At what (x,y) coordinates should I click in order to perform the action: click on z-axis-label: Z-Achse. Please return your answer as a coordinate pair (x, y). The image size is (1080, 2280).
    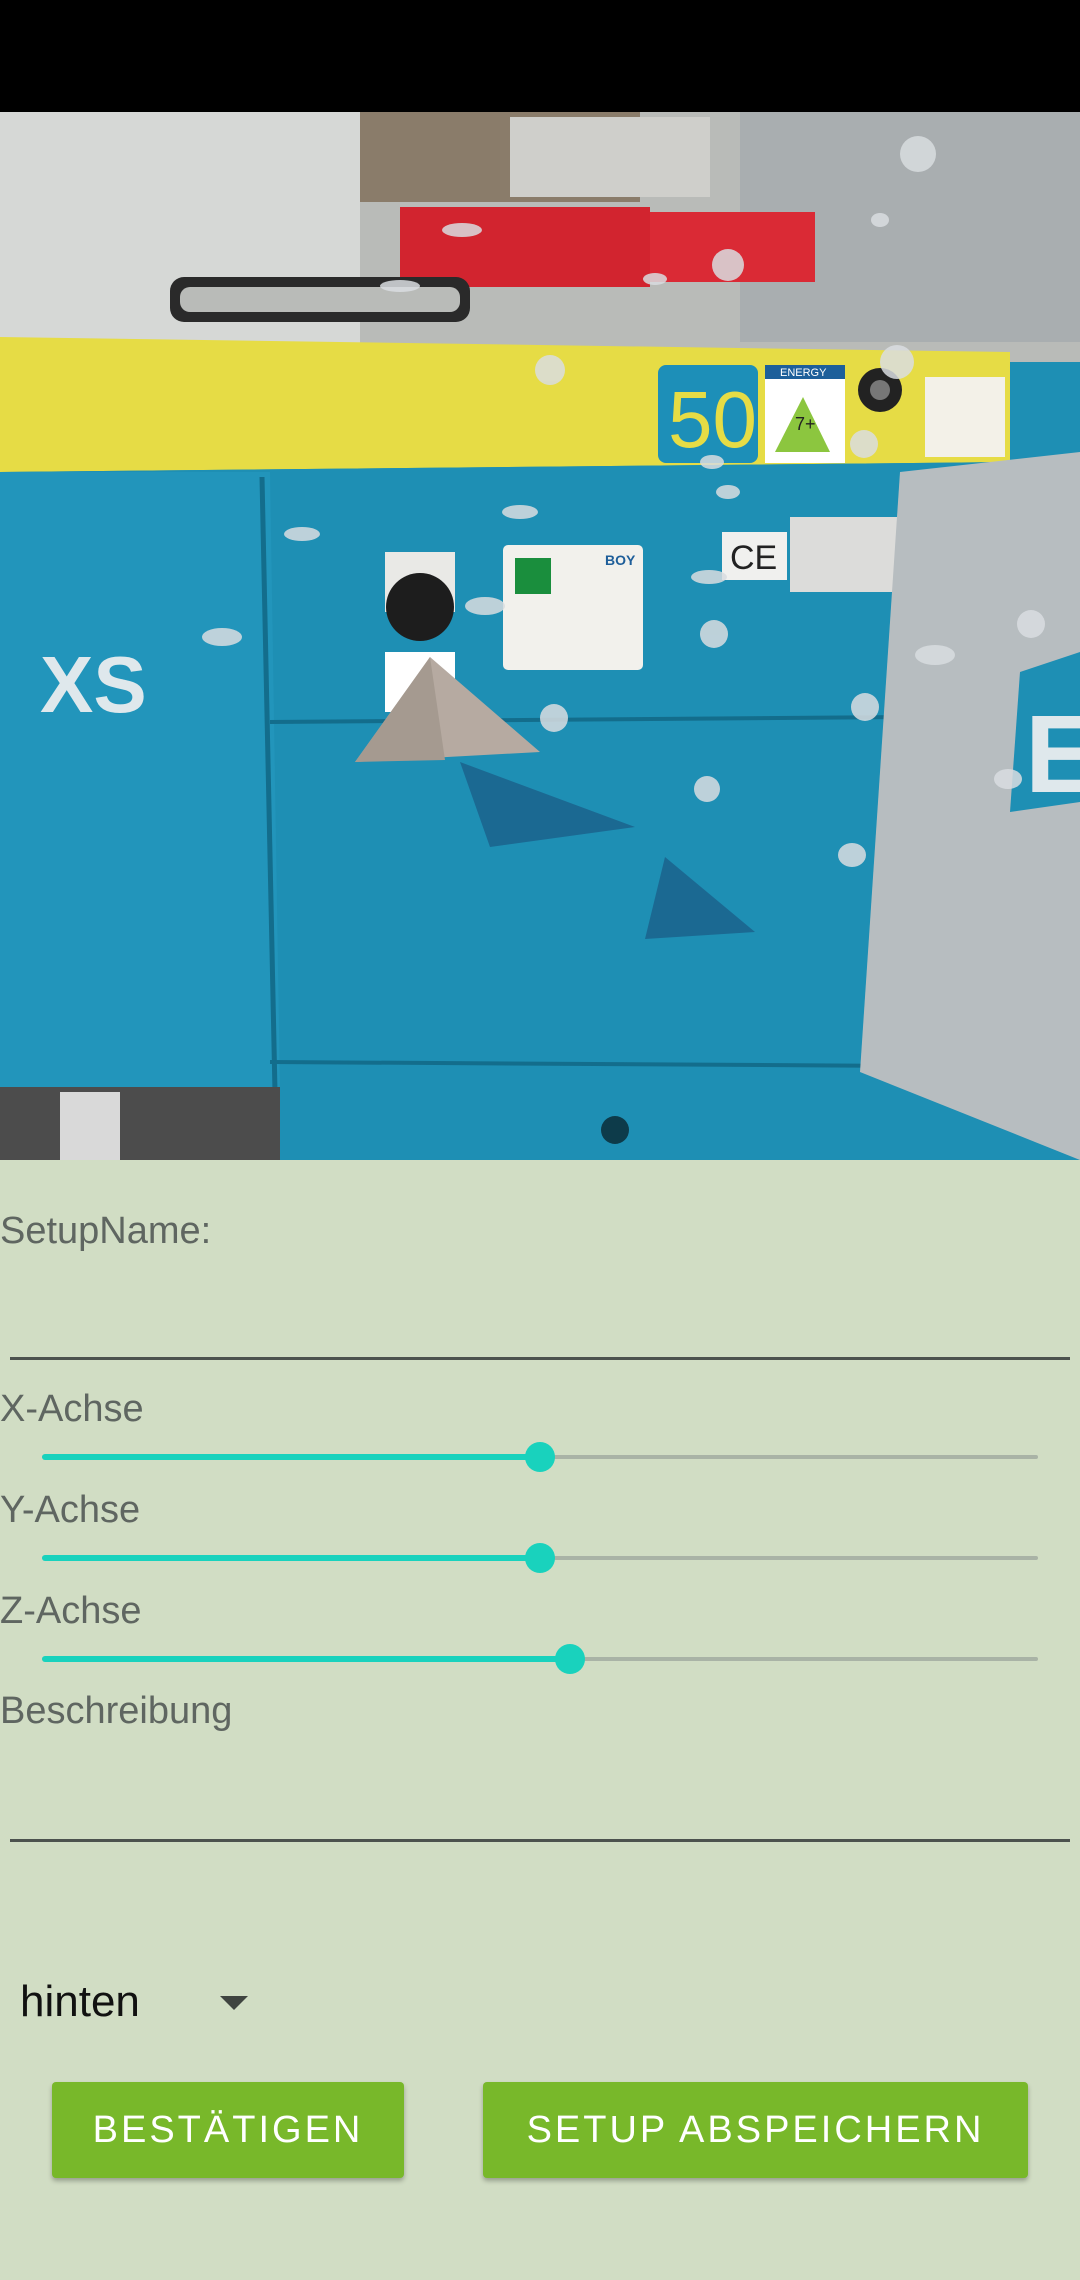
    Looking at the image, I should click on (71, 1611).